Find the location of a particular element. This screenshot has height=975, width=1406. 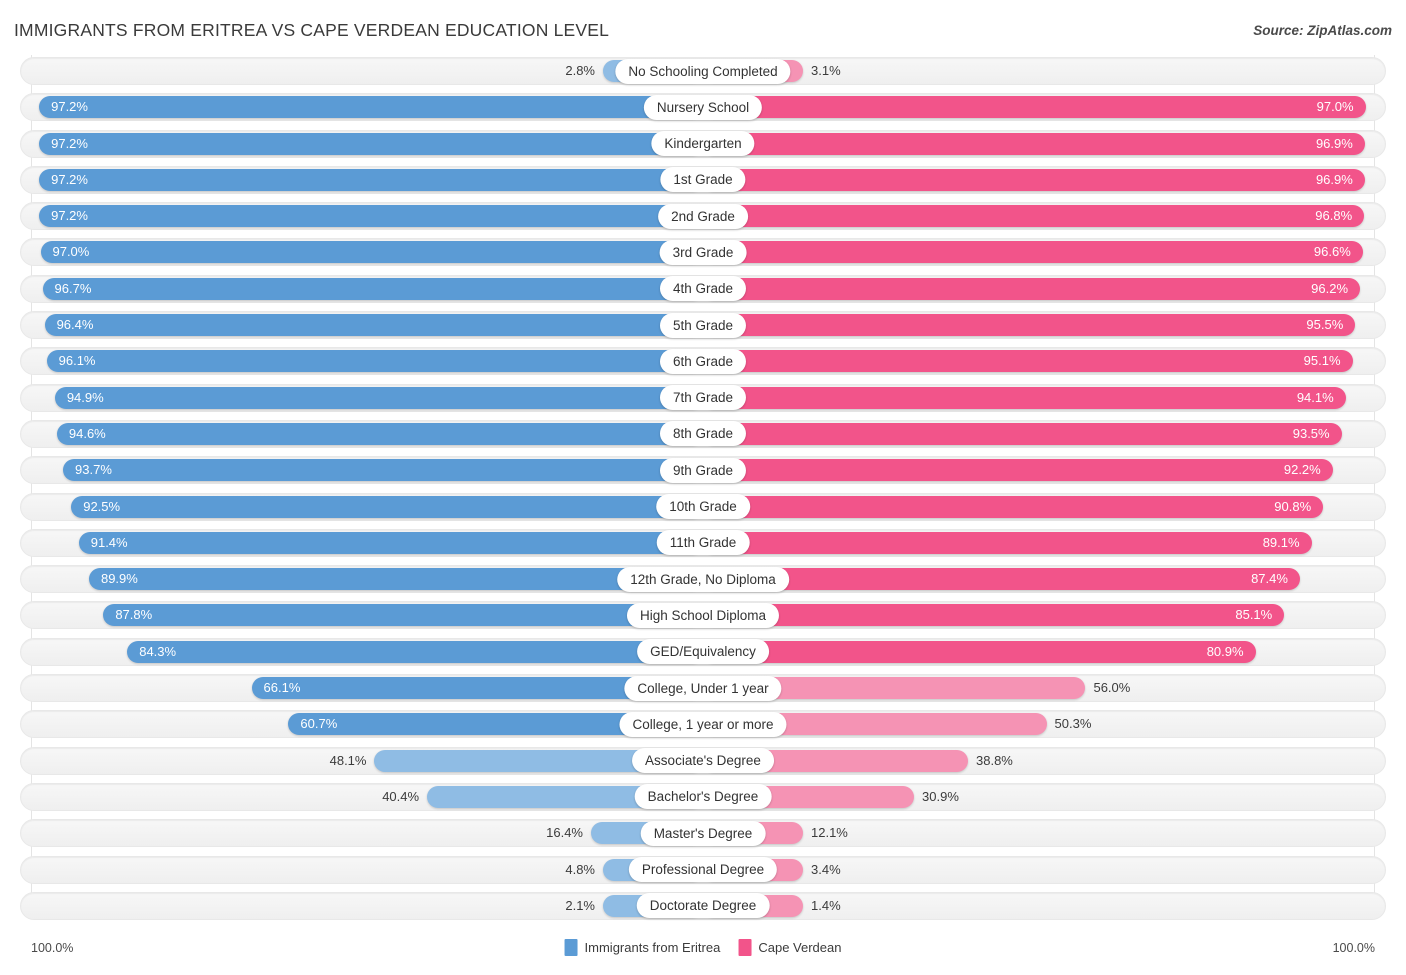

category-label: College, Under 1 year is located at coordinates (703, 688).